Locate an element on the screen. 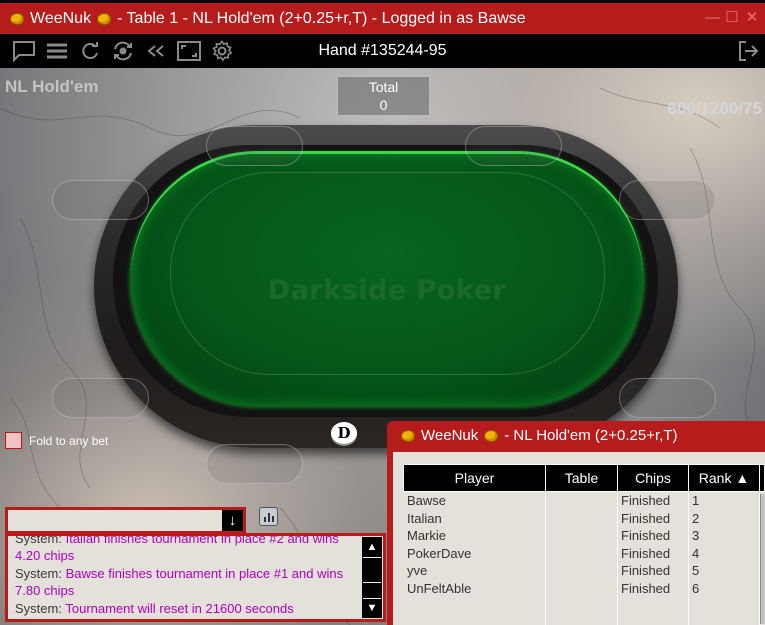 The height and width of the screenshot is (625, 765). chat-scrollbar: ▲ ▼ is located at coordinates (372, 577).